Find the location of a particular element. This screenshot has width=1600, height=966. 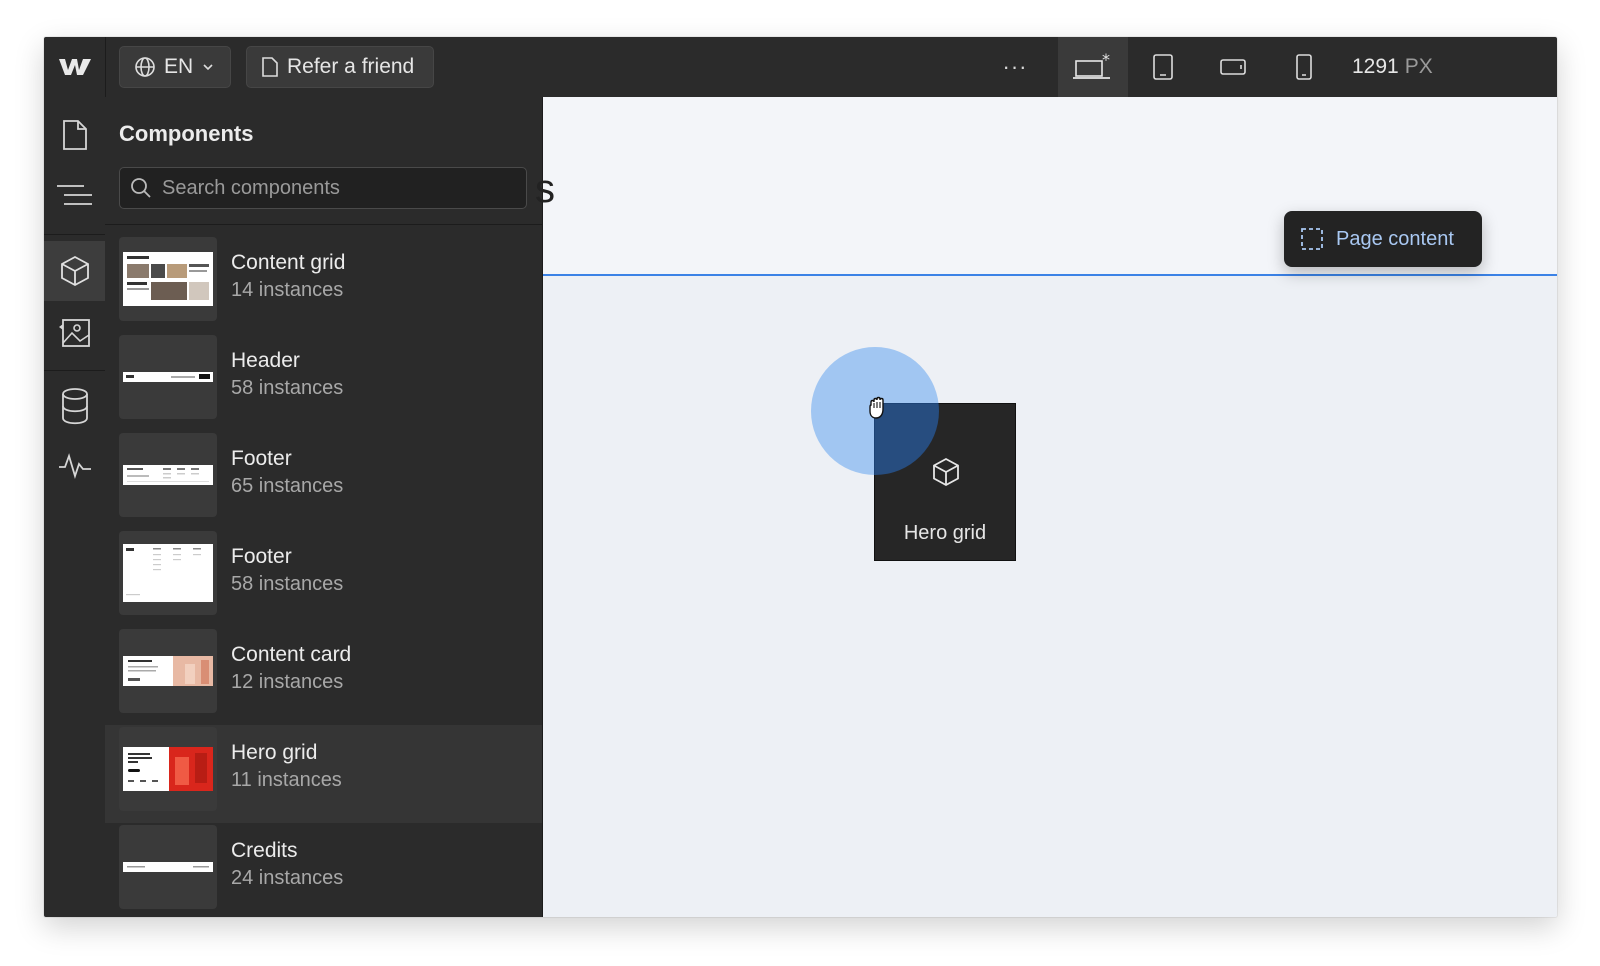

more-label: ··· is located at coordinates (1015, 66).